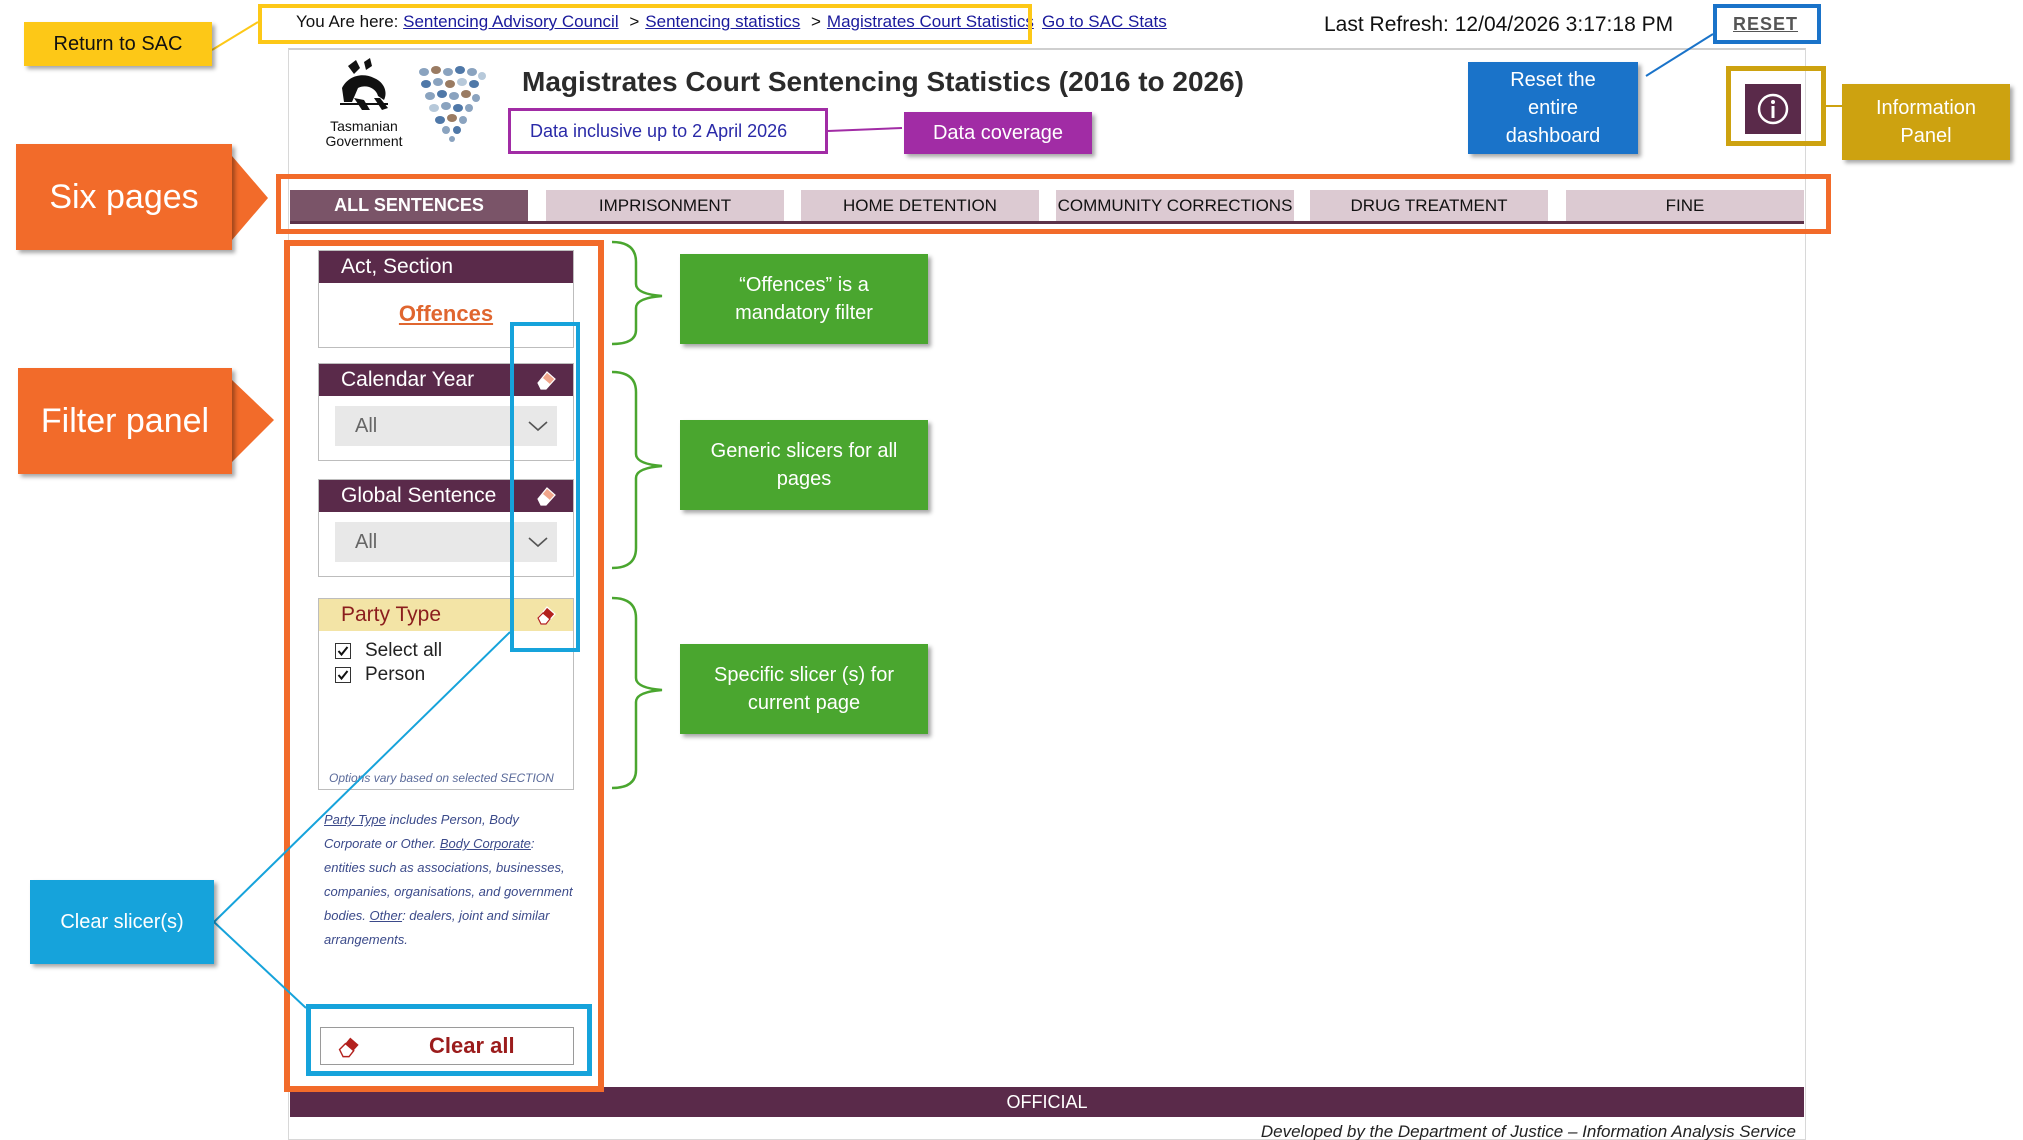 Image resolution: width=2023 pixels, height=1140 pixels. What do you see at coordinates (998, 133) in the screenshot?
I see `annotation-data-coverage: Data coverage` at bounding box center [998, 133].